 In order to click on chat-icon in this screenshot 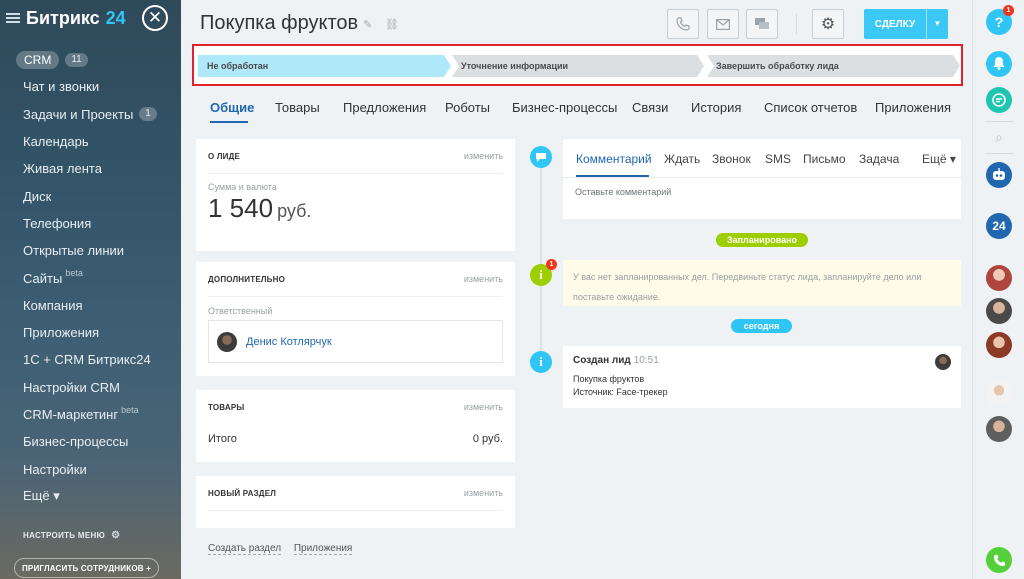, I will do `click(762, 23)`.